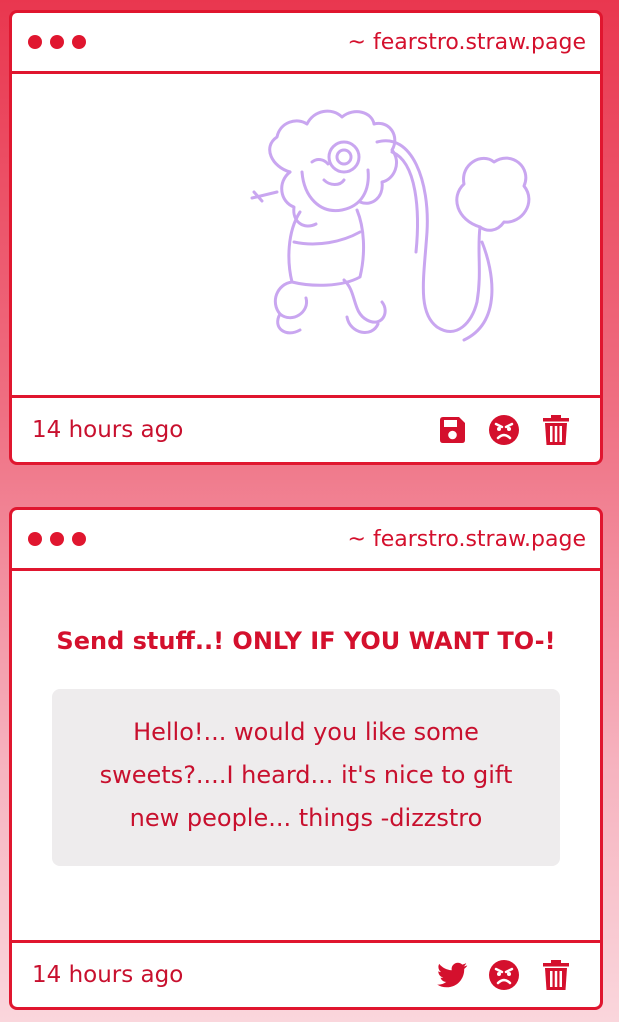  I want to click on prompt-title: Send stuff..! ONLY IF YOU WANT TO-!, so click(306, 641).